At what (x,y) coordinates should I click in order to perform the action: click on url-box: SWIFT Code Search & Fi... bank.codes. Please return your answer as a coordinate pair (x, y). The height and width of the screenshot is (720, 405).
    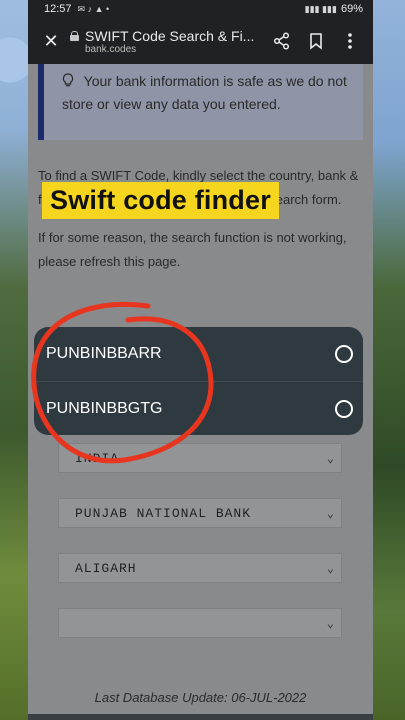
    Looking at the image, I should click on (166, 41).